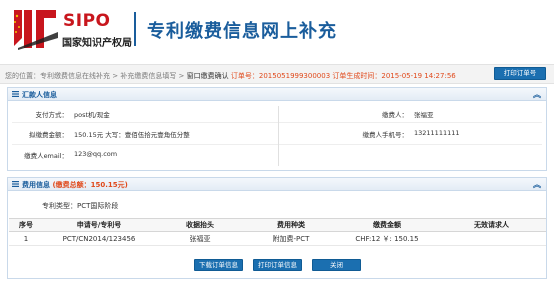  Describe the element at coordinates (87, 21) in the screenshot. I see `logo-text: SIPO` at that location.